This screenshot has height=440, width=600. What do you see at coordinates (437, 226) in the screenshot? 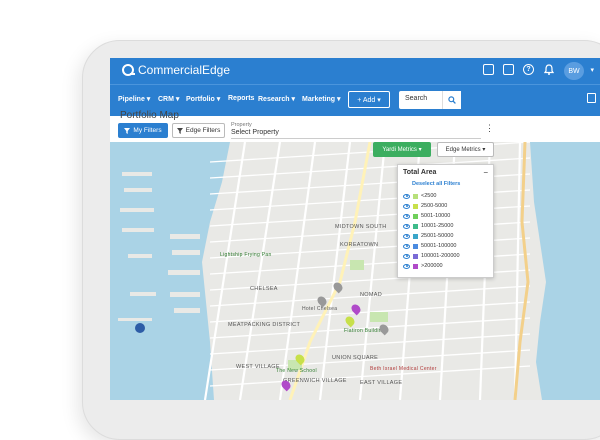
I see `legend-label: 10001-25000` at bounding box center [437, 226].